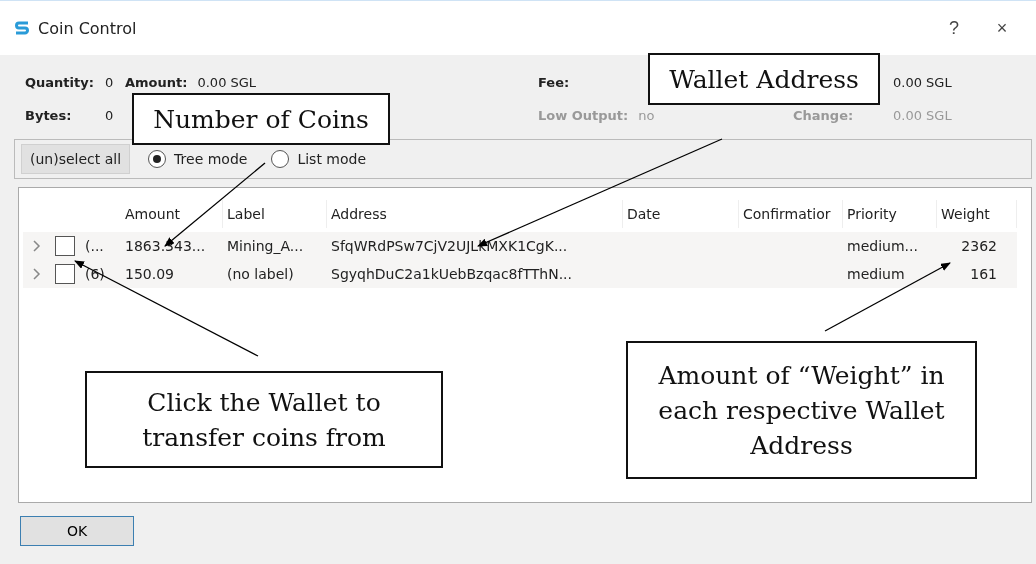 This screenshot has height=564, width=1036. I want to click on close-button: ×, so click(1002, 28).